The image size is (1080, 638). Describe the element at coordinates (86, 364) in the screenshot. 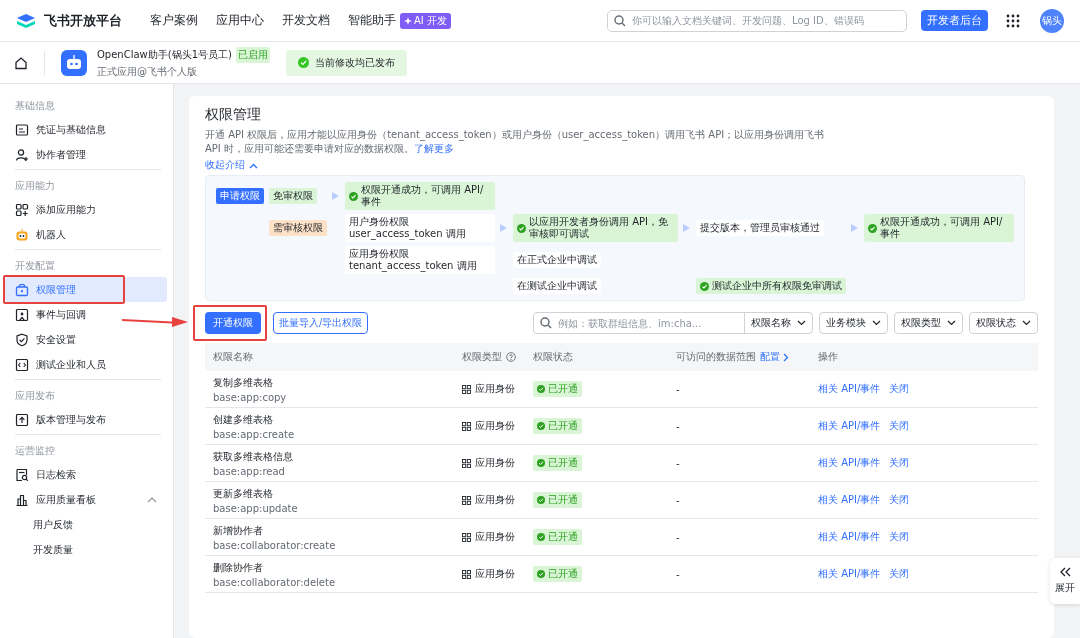

I see `sidebar-item: 测试企业和人员` at that location.